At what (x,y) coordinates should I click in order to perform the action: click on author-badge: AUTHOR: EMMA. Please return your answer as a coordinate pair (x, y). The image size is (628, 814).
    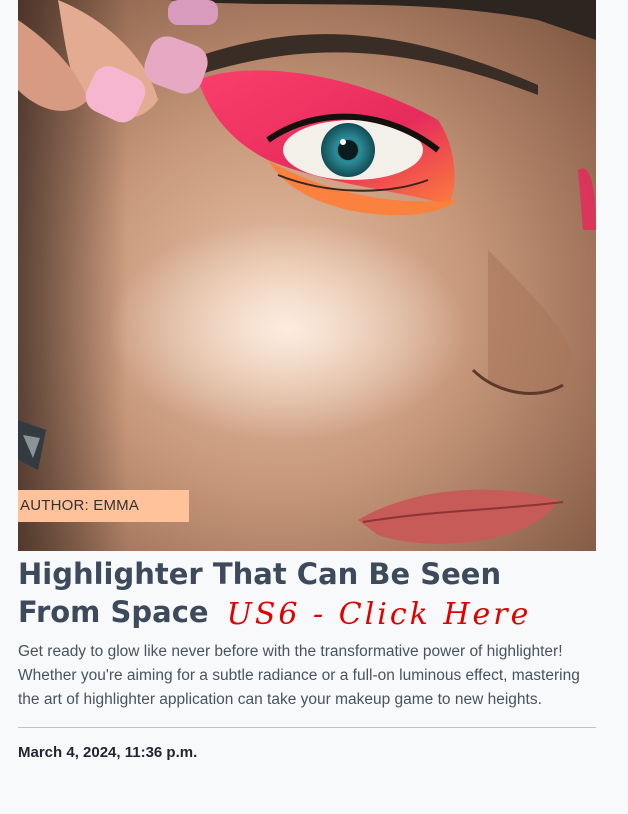
    Looking at the image, I should click on (103, 506).